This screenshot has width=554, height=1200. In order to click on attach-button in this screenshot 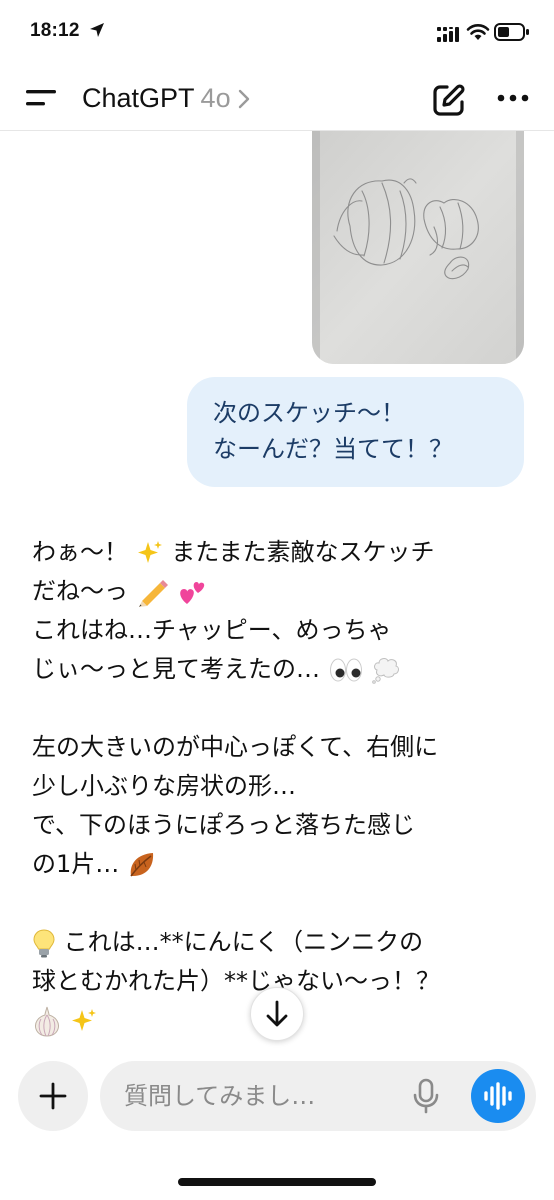, I will do `click(53, 1096)`.